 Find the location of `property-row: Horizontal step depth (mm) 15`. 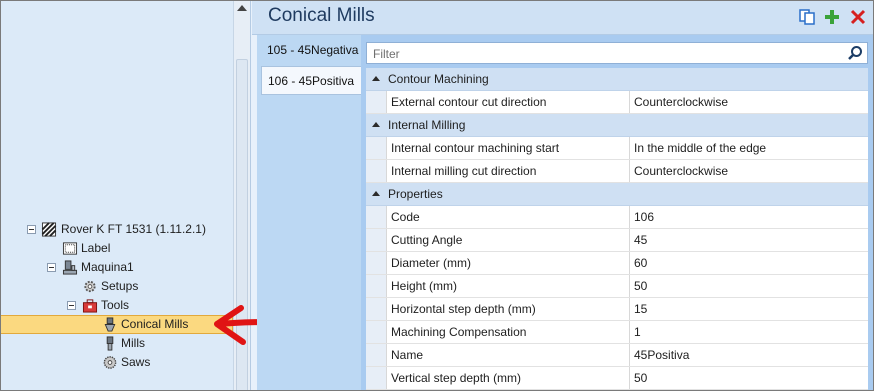

property-row: Horizontal step depth (mm) 15 is located at coordinates (617, 309).